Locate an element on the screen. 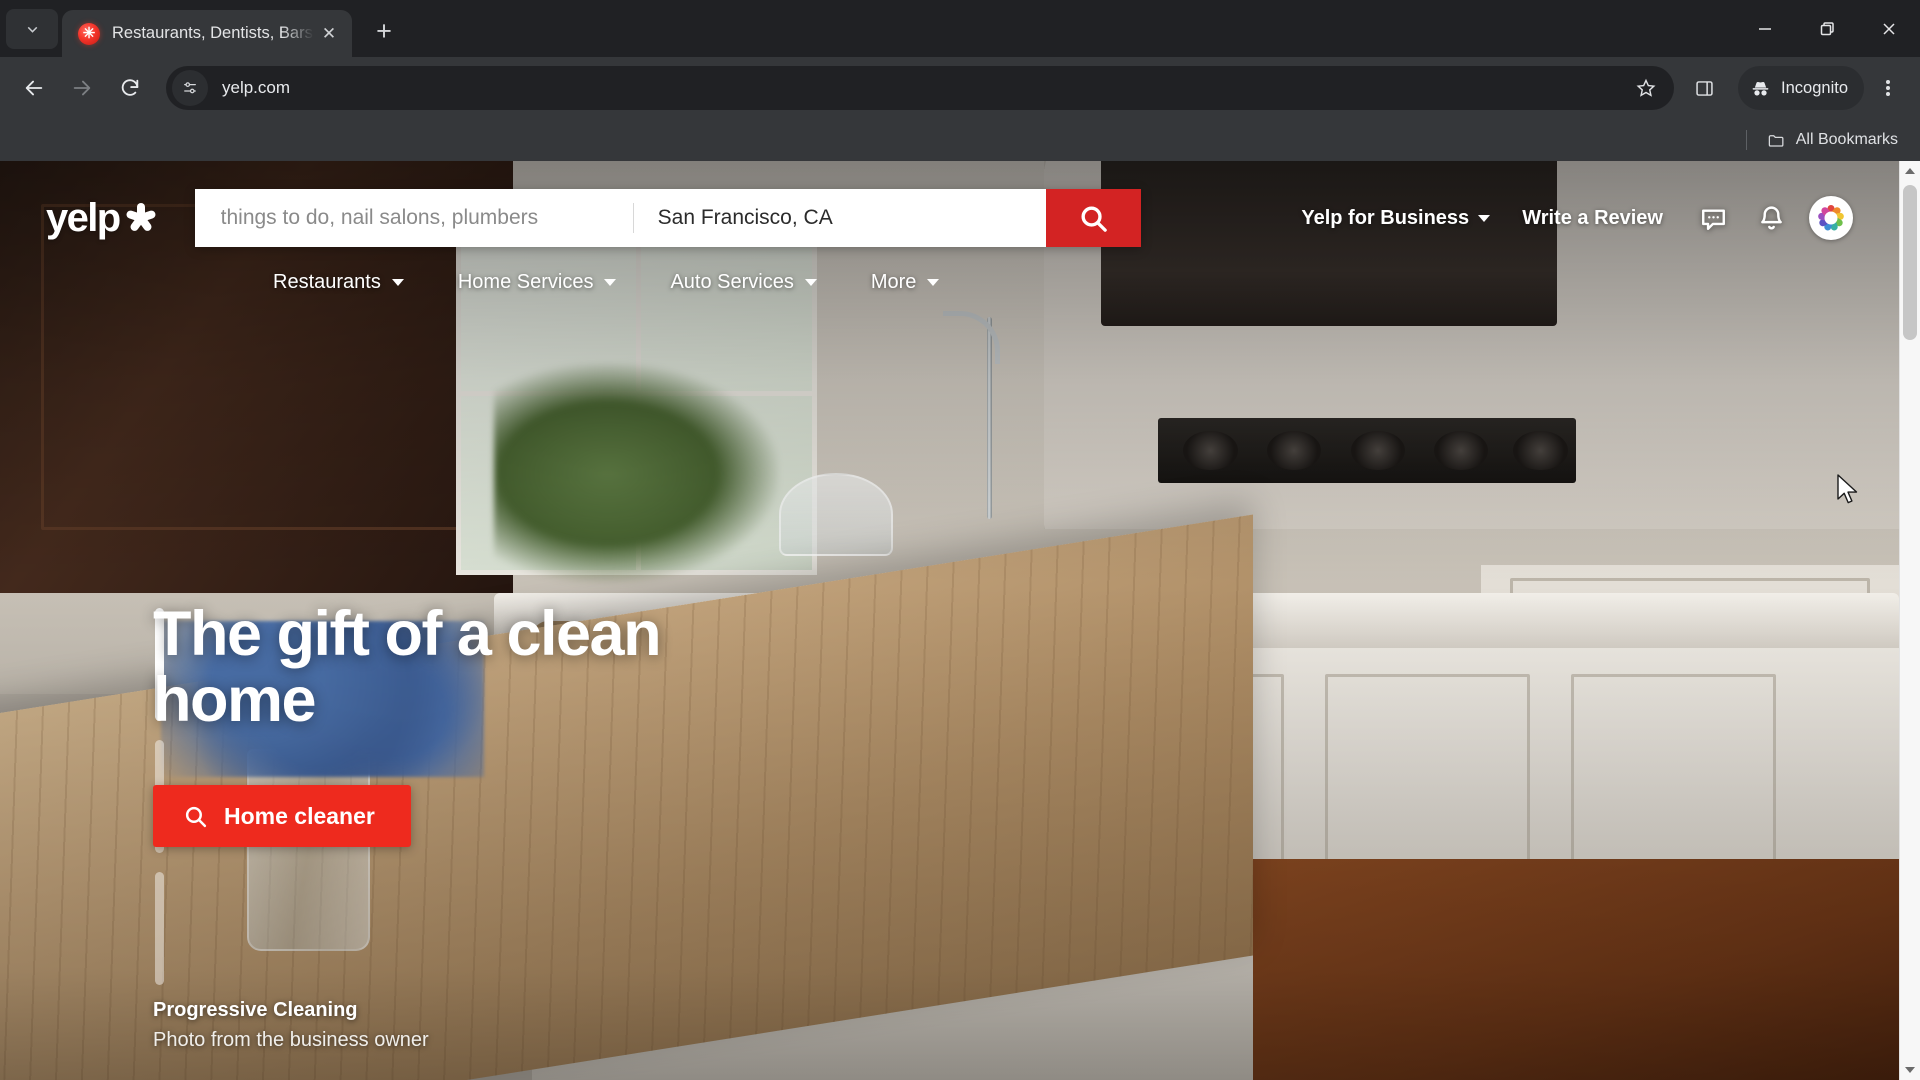 Image resolution: width=1920 pixels, height=1080 pixels. page-scrollbar is located at coordinates (1909, 620).